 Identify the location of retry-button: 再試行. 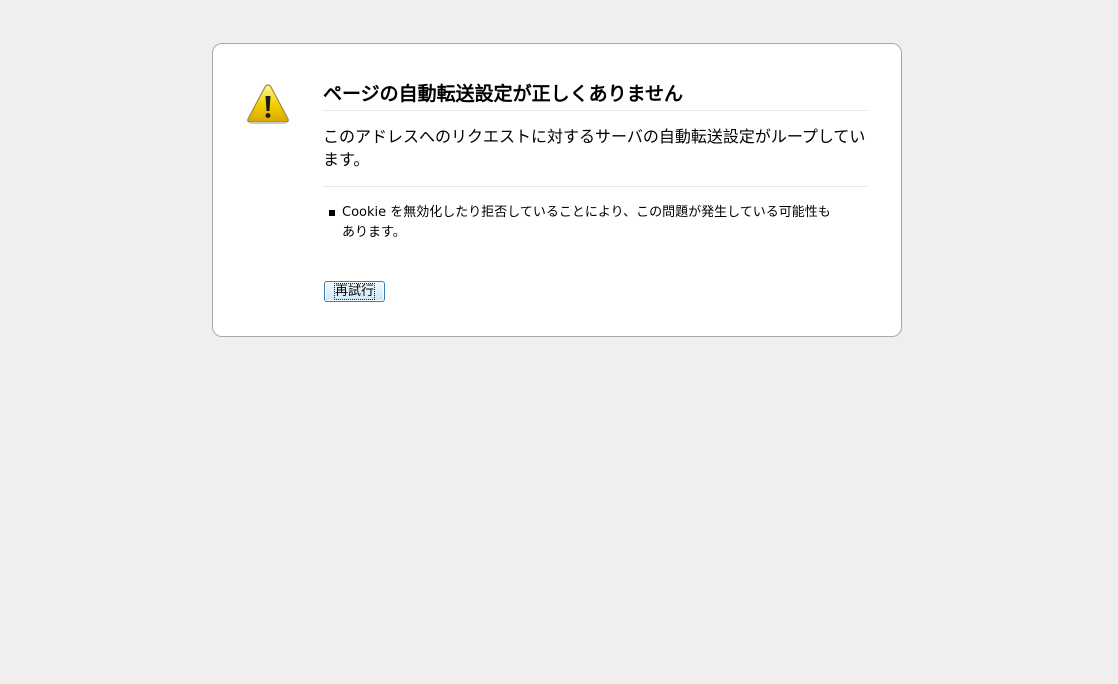
(354, 291).